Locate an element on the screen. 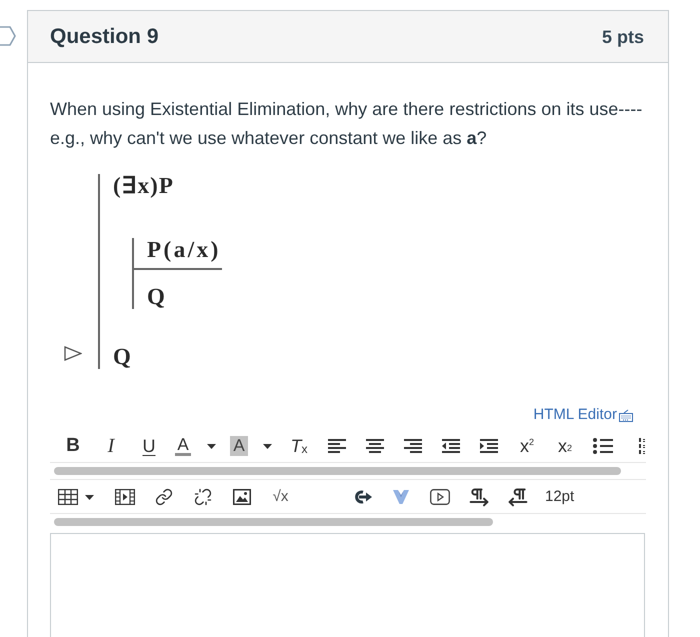  pilcrow-right-icon is located at coordinates (478, 497).